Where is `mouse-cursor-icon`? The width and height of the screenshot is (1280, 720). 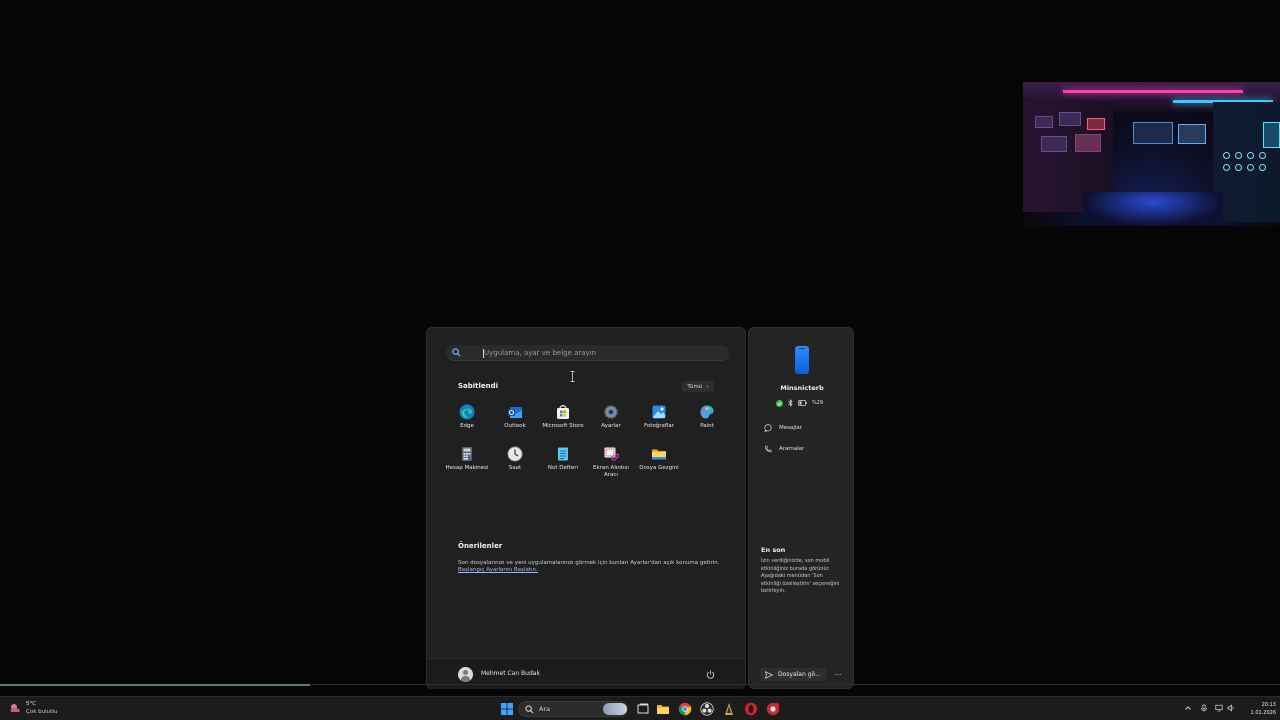
mouse-cursor-icon is located at coordinates (572, 376).